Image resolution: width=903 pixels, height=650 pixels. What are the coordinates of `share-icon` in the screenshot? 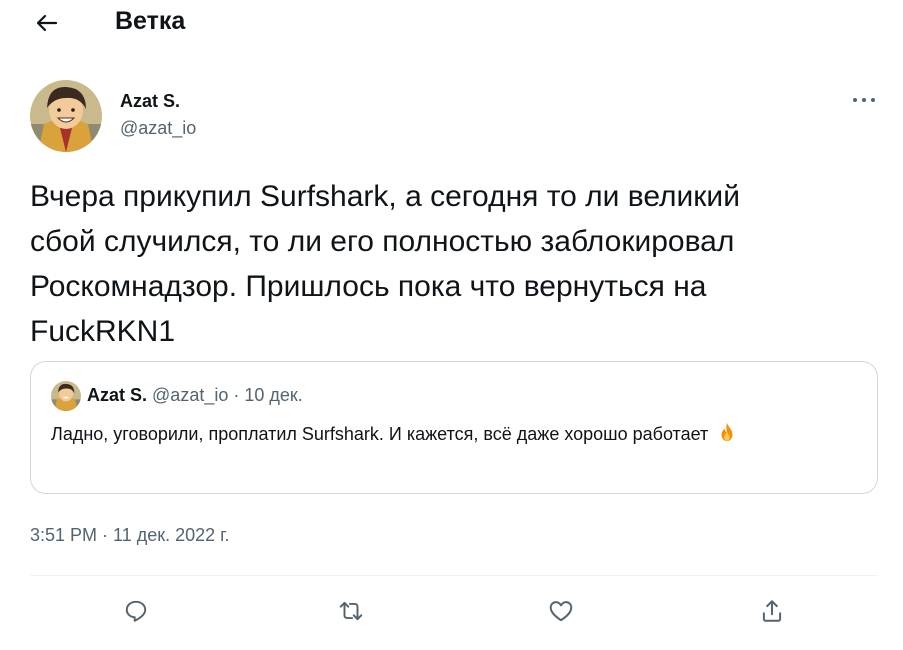 It's located at (772, 611).